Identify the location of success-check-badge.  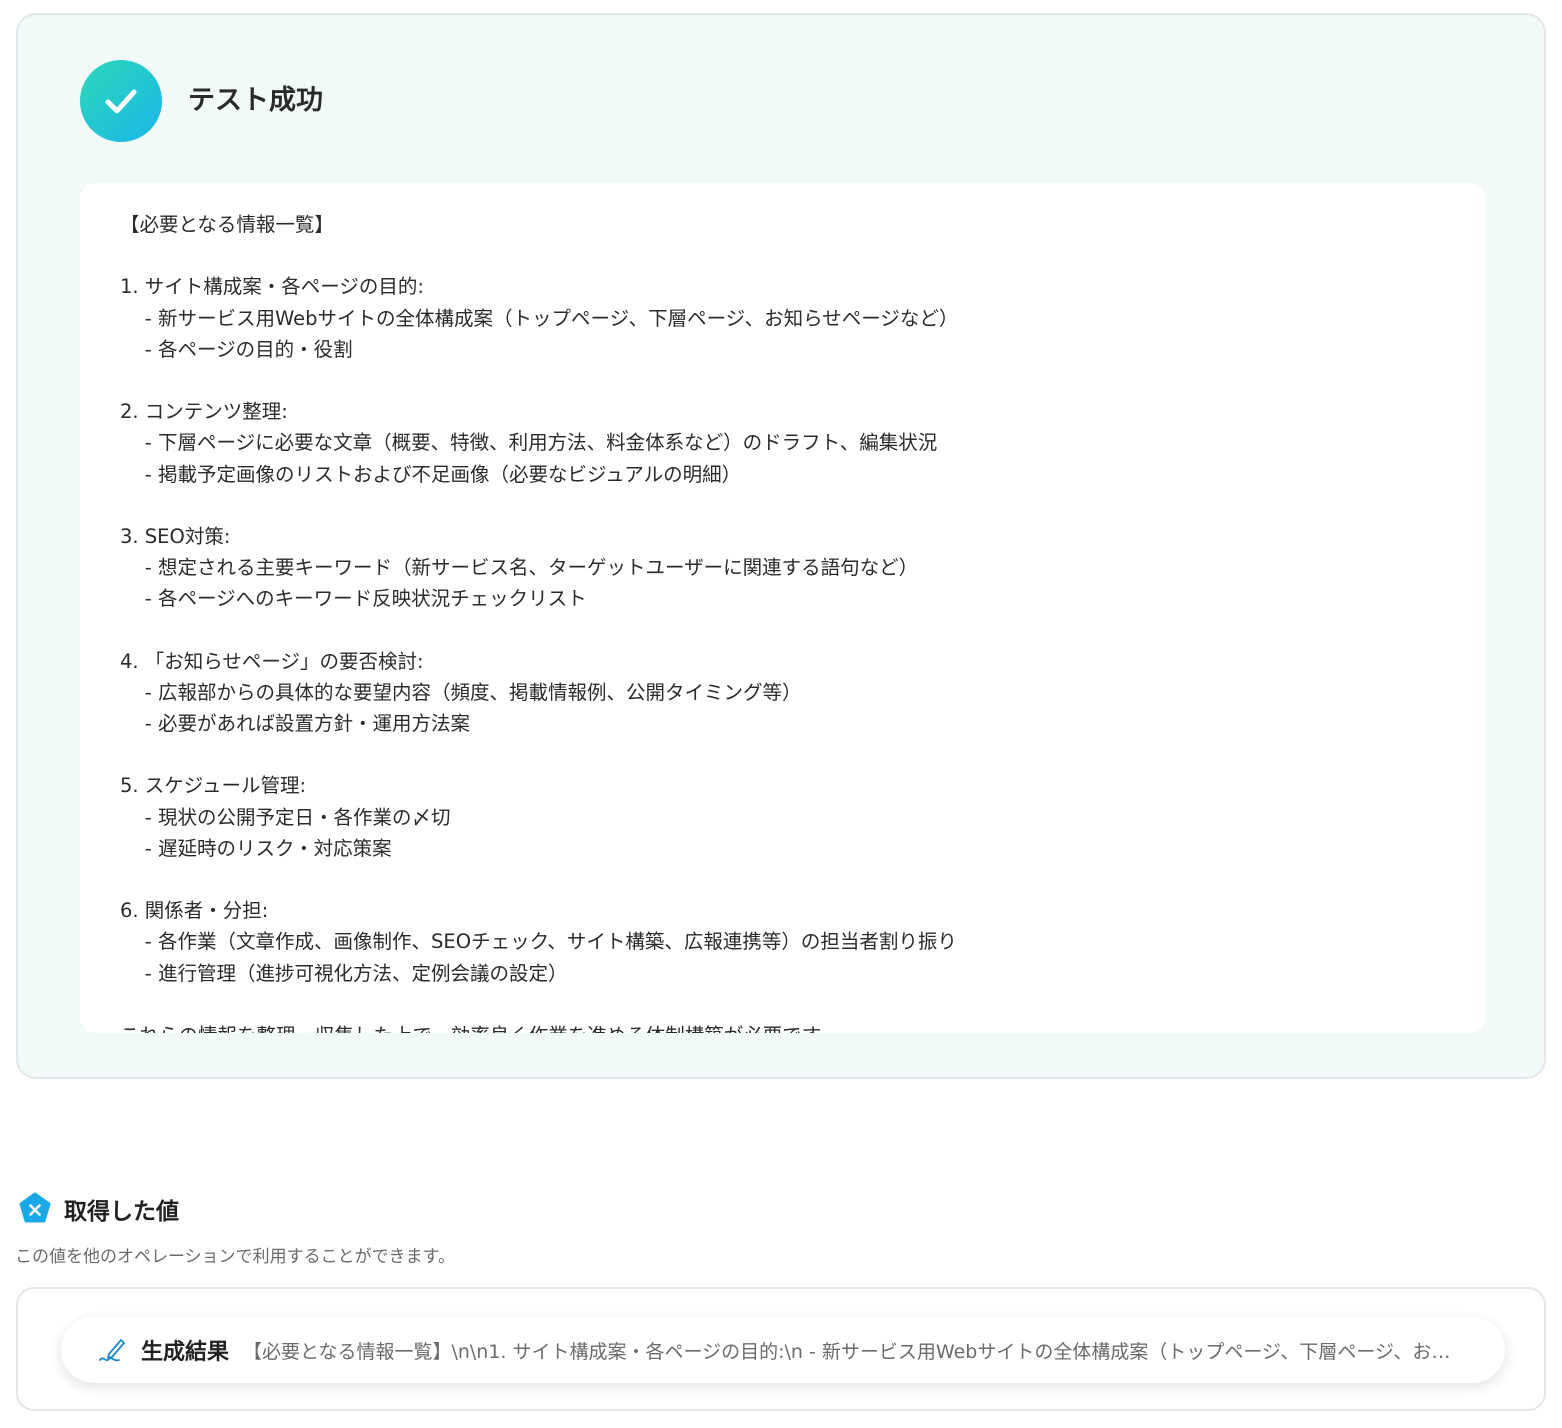
(121, 101).